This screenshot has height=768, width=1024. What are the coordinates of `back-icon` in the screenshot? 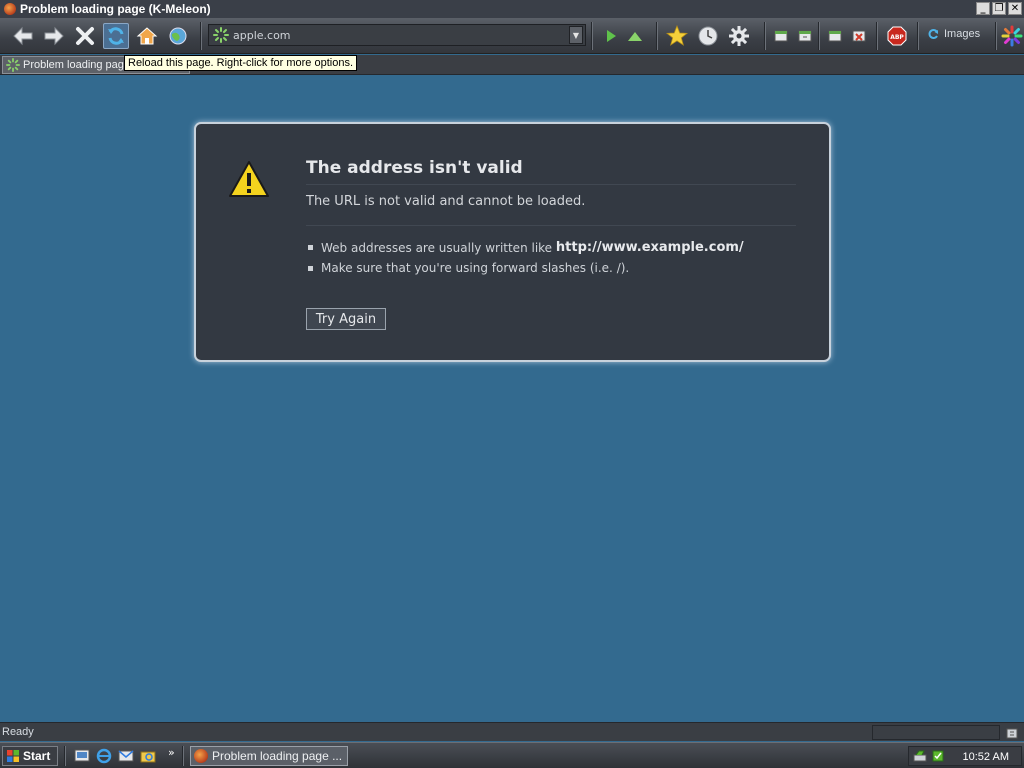 It's located at (23, 36).